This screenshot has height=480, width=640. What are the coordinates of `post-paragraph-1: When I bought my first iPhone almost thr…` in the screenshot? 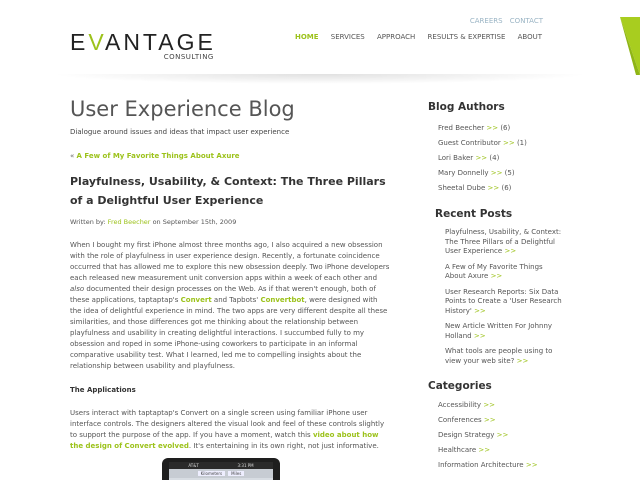 It's located at (230, 305).